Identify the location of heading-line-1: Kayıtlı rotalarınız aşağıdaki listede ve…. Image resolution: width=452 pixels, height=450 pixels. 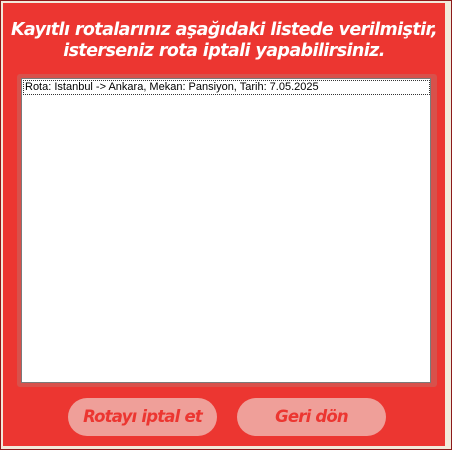
(224, 30).